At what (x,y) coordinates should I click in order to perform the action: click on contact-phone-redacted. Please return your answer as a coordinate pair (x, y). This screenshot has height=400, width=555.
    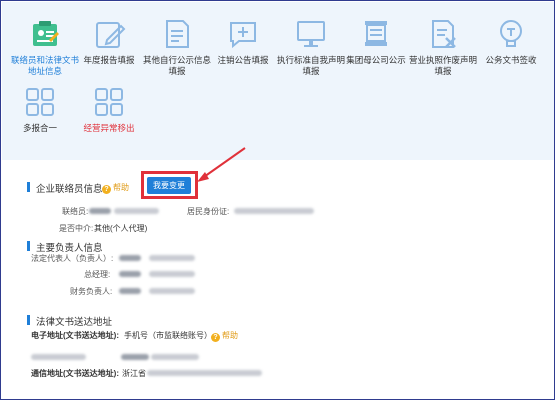
    Looking at the image, I should click on (136, 211).